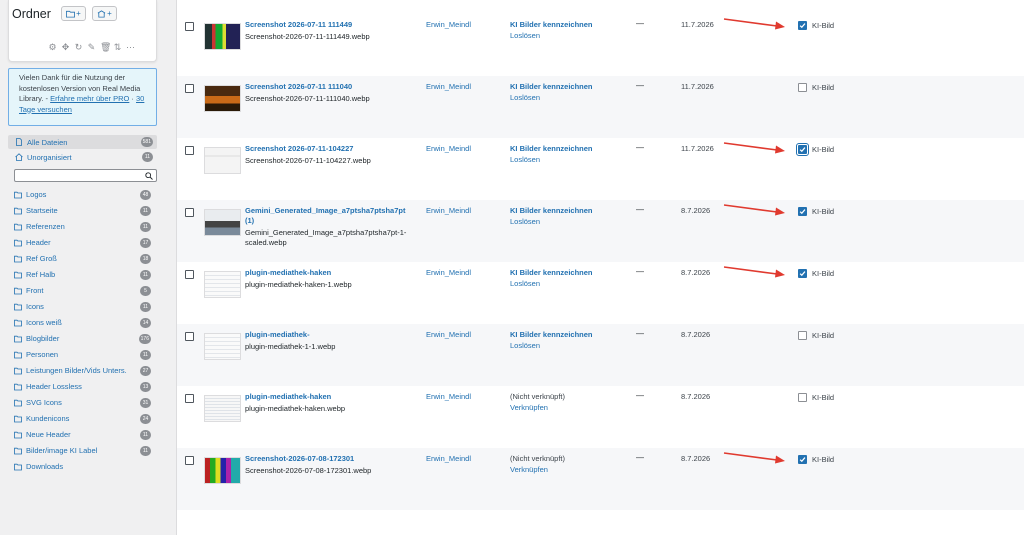 This screenshot has height=535, width=1024. I want to click on upload-date: 8.7.2026, so click(696, 458).